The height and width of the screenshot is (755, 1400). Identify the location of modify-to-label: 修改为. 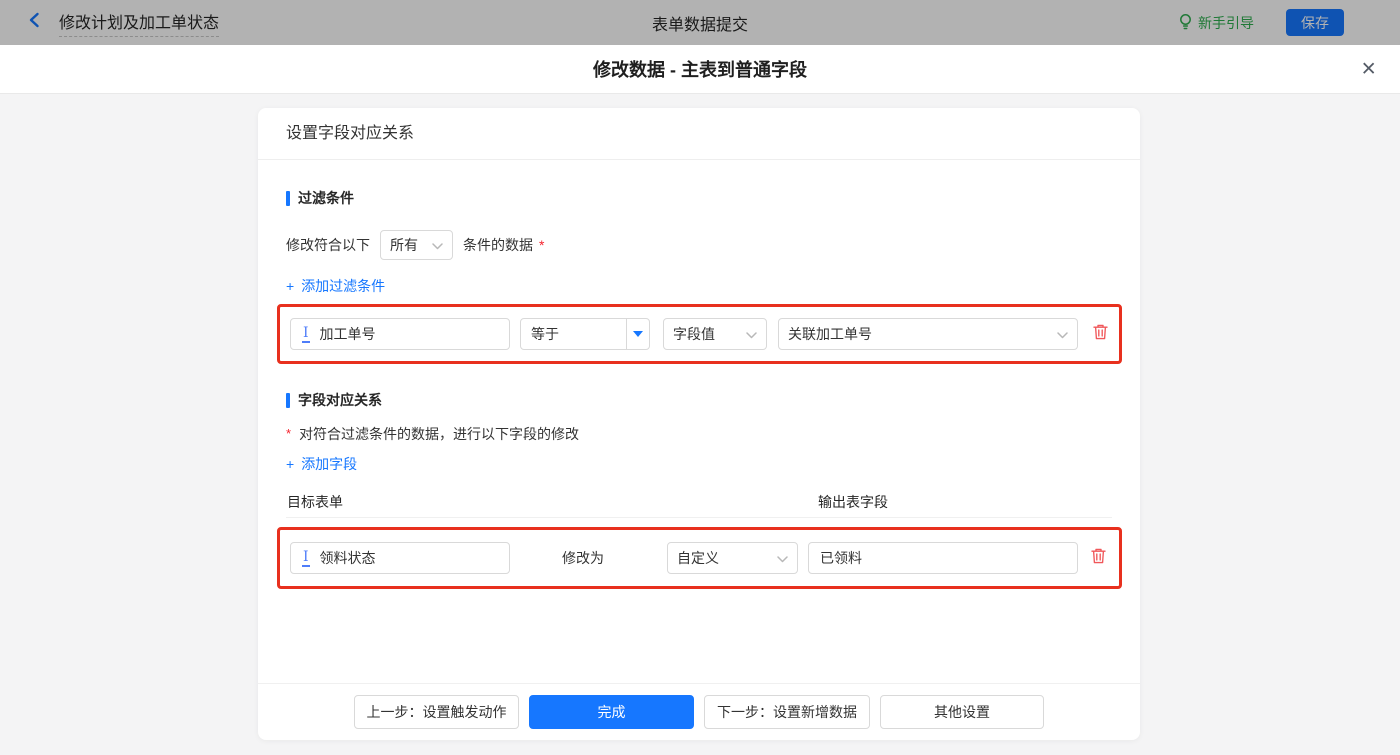
(583, 558).